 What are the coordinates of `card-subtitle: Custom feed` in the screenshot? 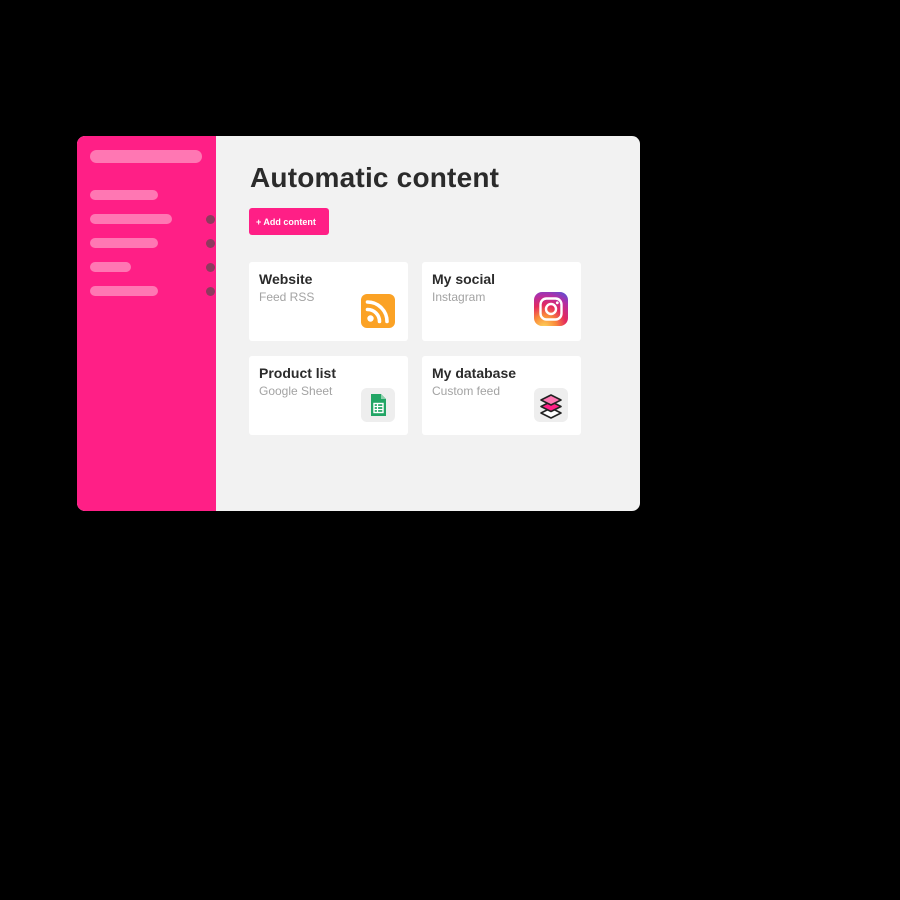 It's located at (466, 391).